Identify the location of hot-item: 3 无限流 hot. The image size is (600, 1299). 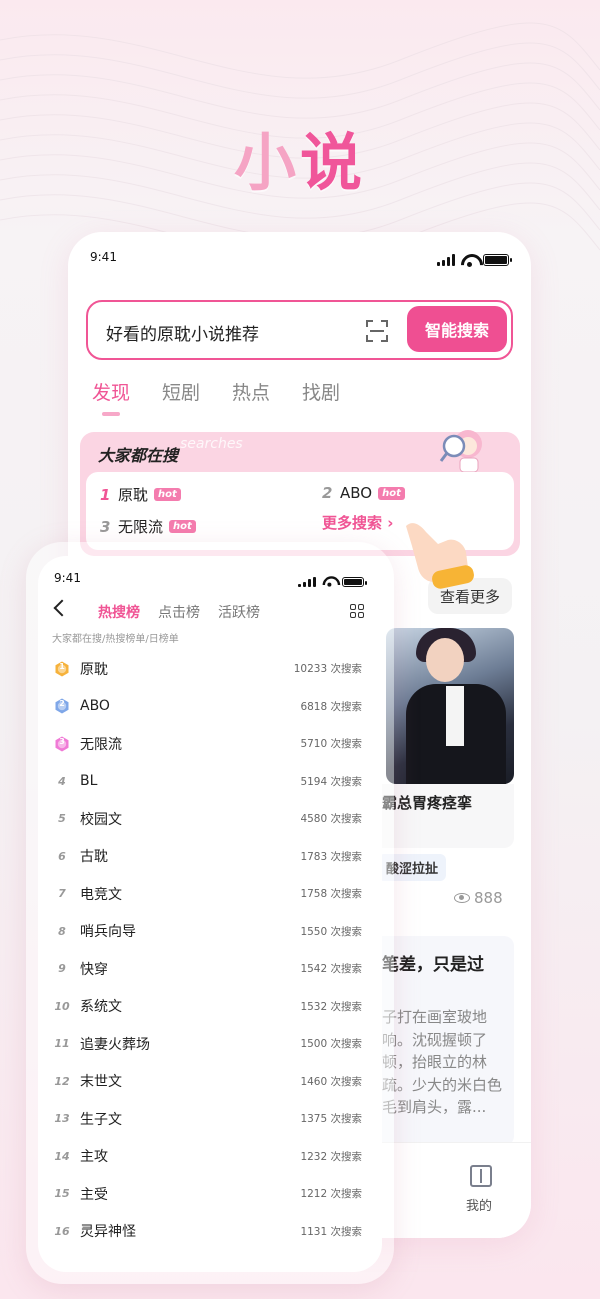
(148, 526).